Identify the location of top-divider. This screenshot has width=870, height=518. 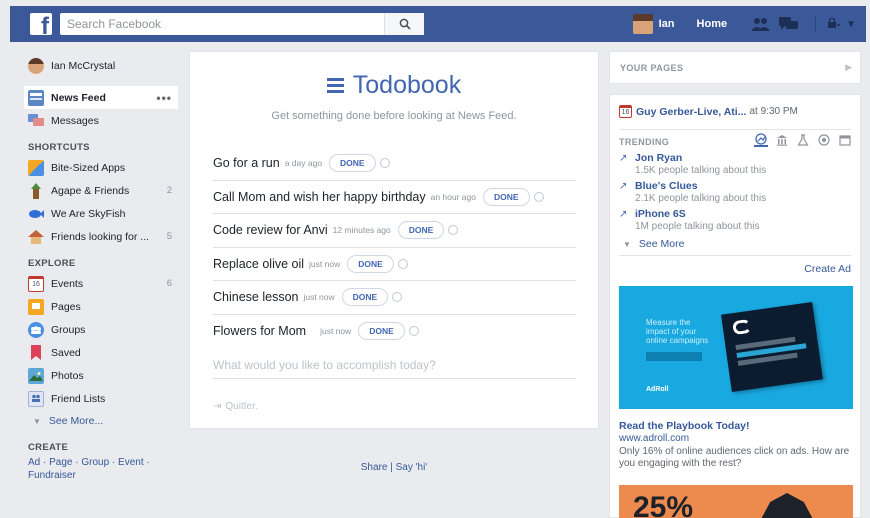
(816, 24).